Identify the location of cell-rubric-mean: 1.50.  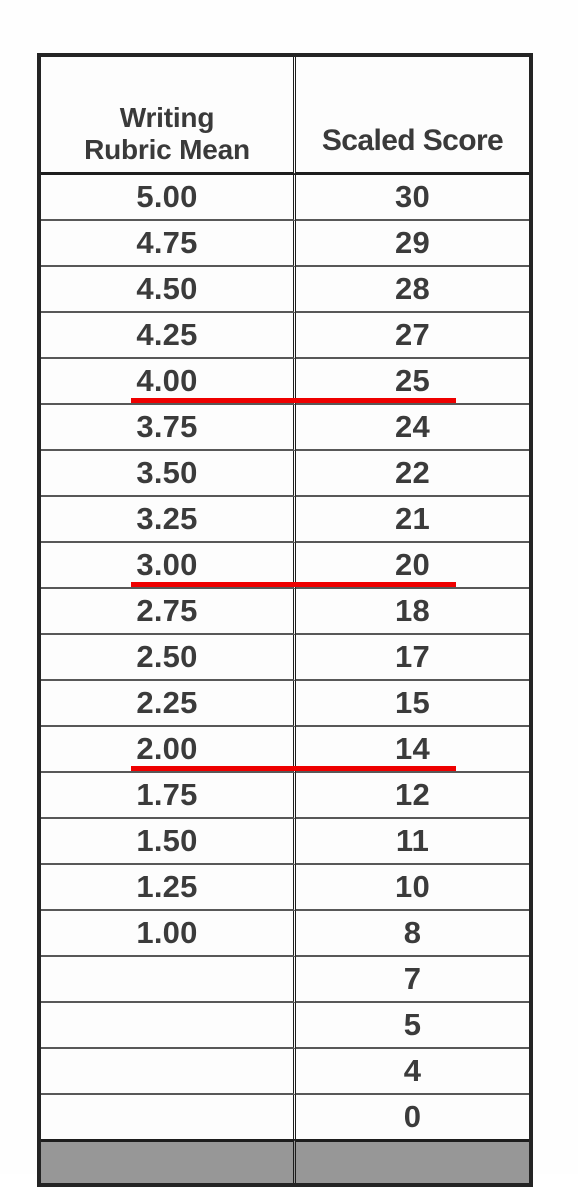
(168, 842).